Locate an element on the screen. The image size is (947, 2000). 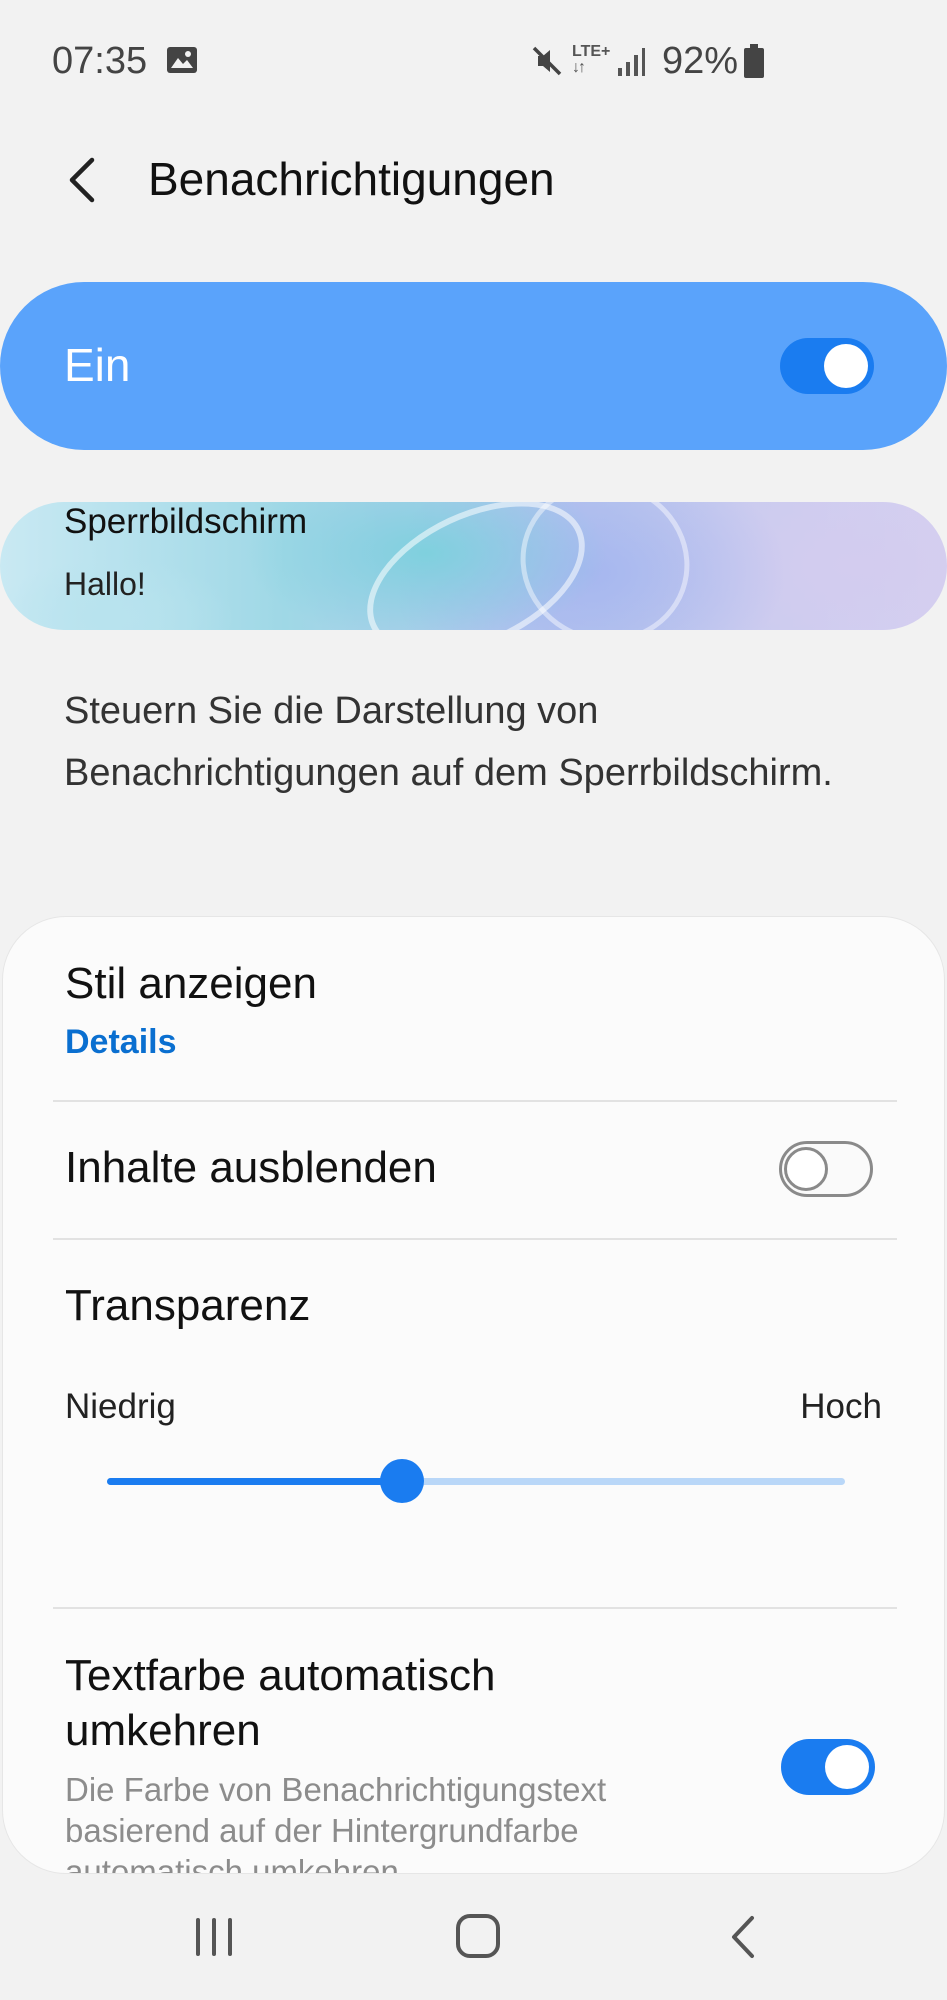
slider-fill is located at coordinates (255, 1481).